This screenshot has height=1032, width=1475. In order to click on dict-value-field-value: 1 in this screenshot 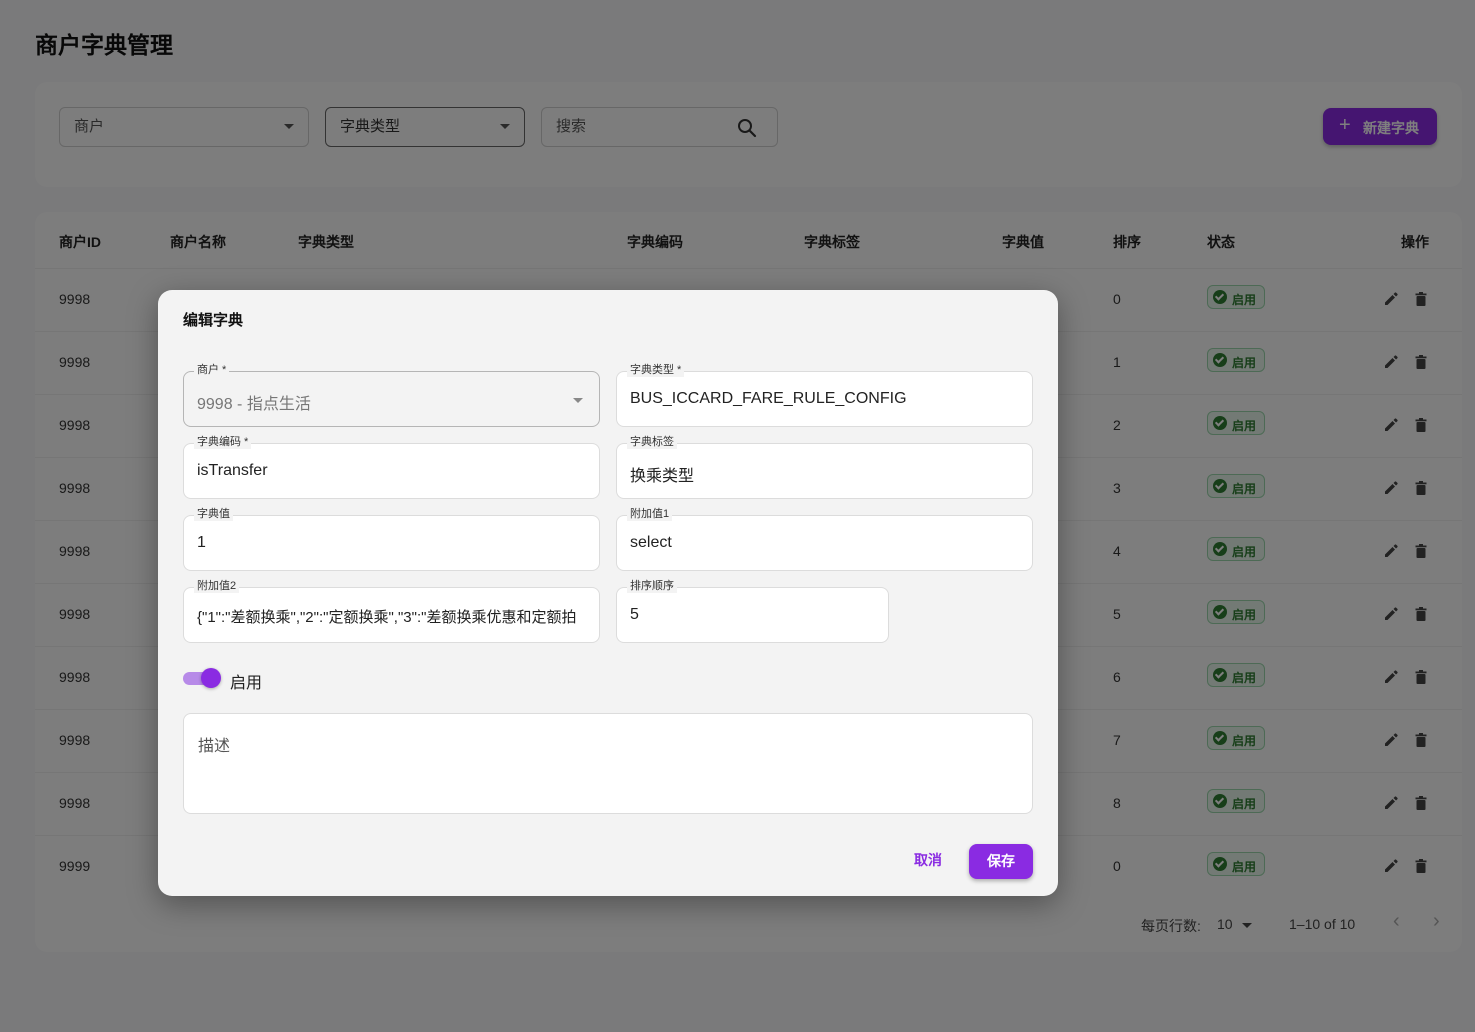, I will do `click(201, 542)`.